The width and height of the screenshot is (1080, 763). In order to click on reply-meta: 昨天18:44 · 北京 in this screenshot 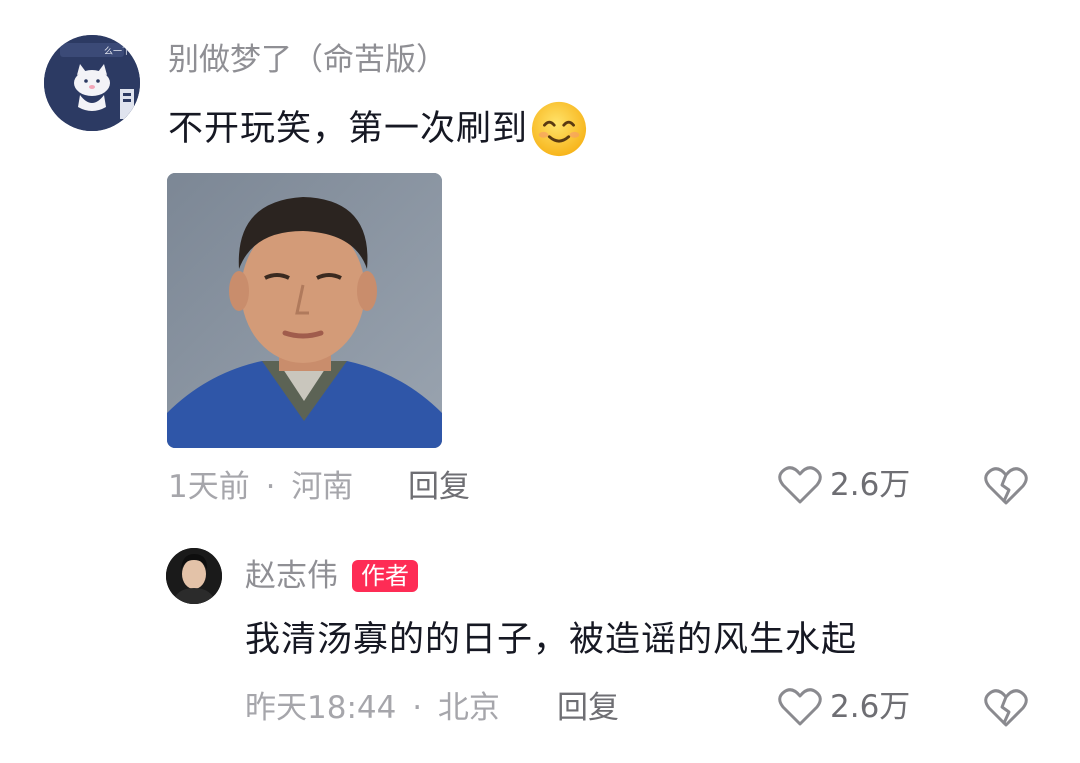, I will do `click(372, 708)`.